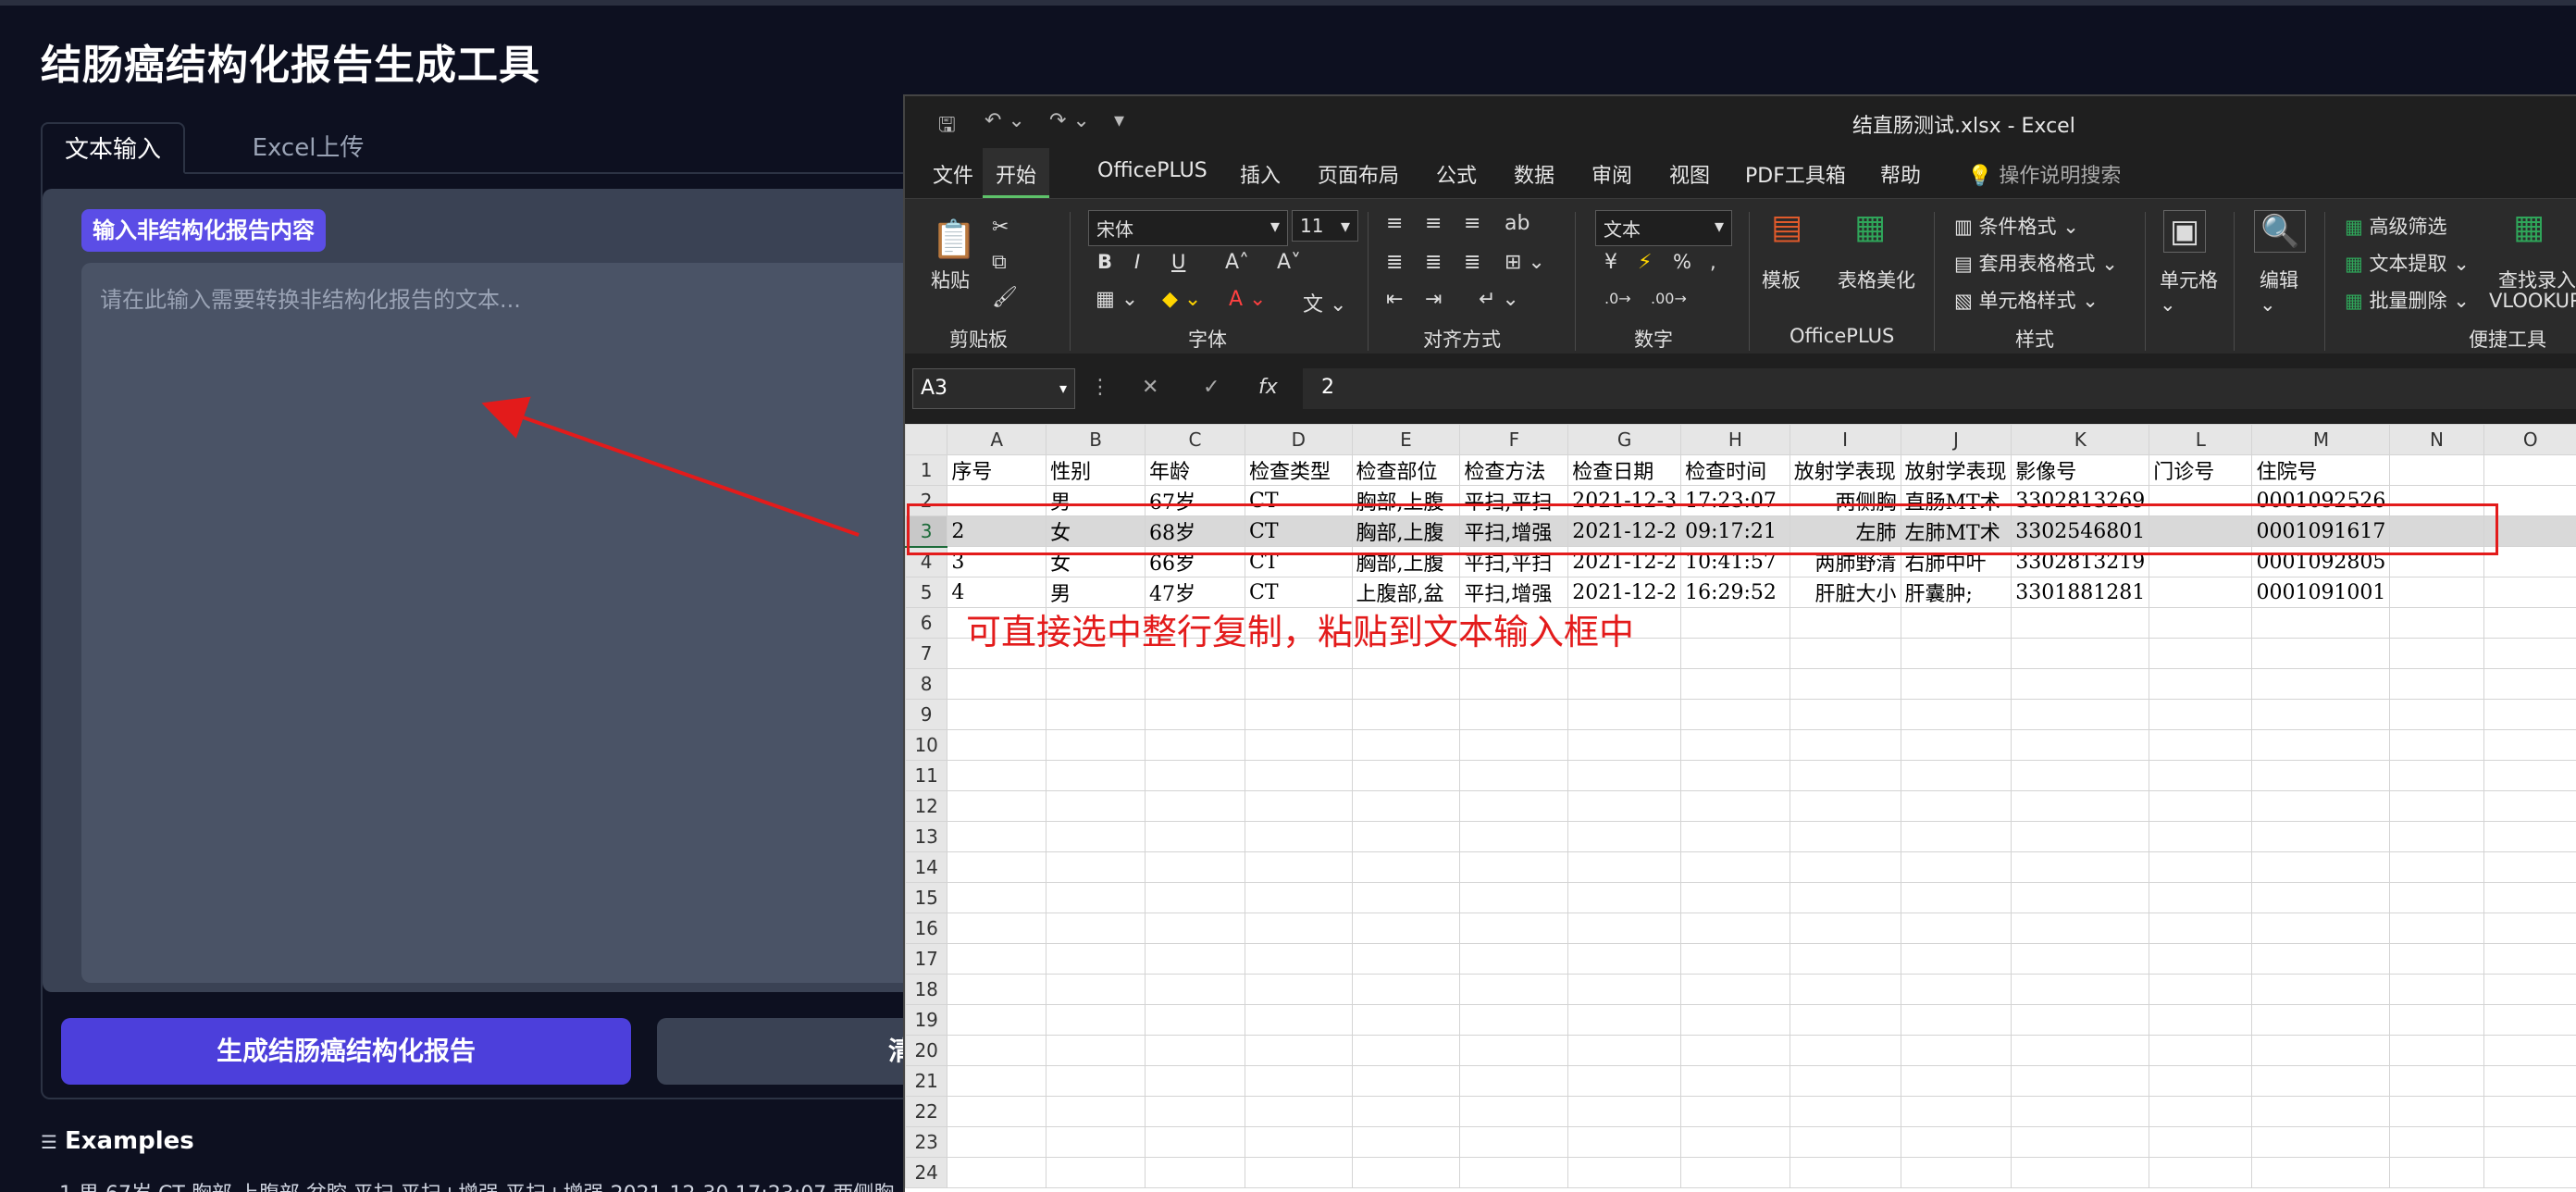  I want to click on table-row: 15, so click(1740, 897).